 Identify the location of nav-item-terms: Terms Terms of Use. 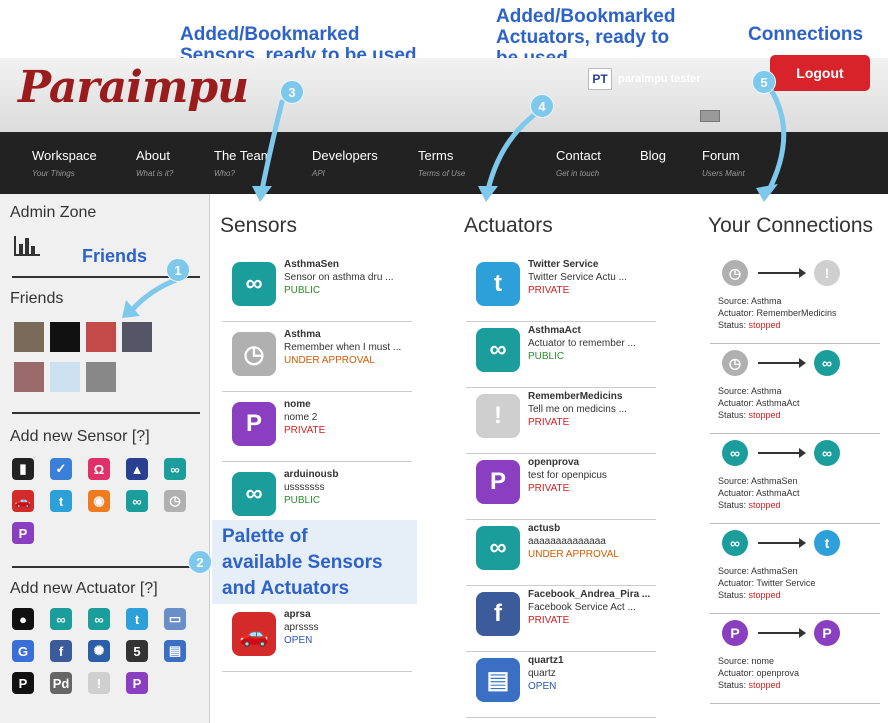
(441, 163).